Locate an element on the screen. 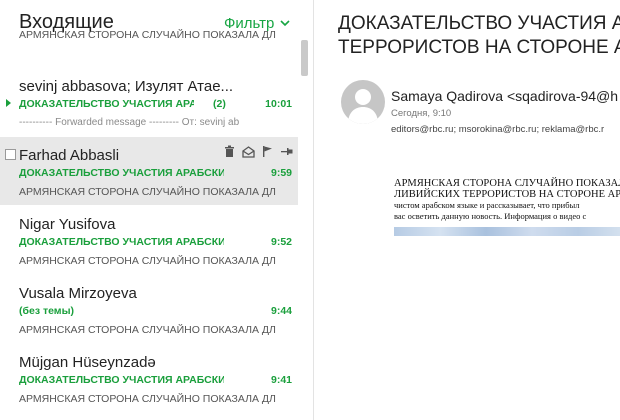 This screenshot has height=420, width=620. message-time: 9:52 is located at coordinates (281, 242).